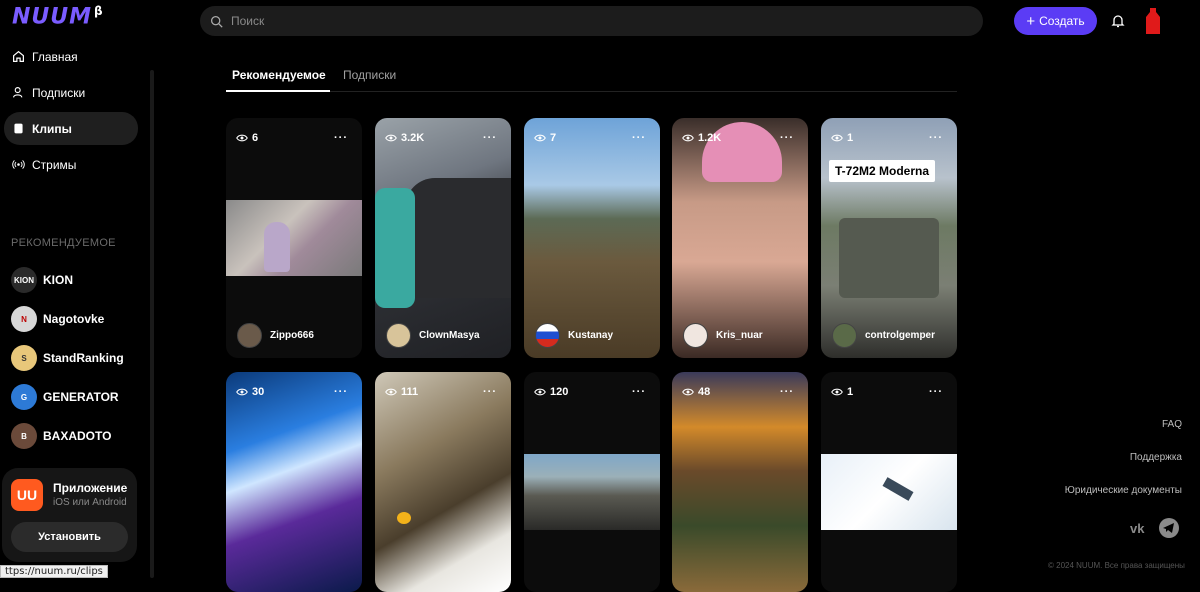  What do you see at coordinates (18, 92) in the screenshot?
I see `subscriptions-icon` at bounding box center [18, 92].